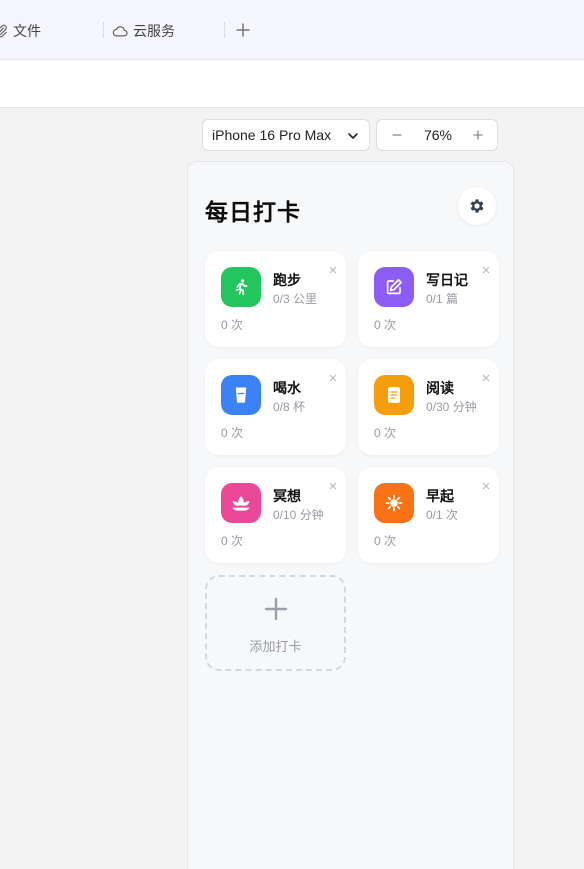 The height and width of the screenshot is (869, 584). Describe the element at coordinates (287, 388) in the screenshot. I see `habit-name: 喝水` at that location.